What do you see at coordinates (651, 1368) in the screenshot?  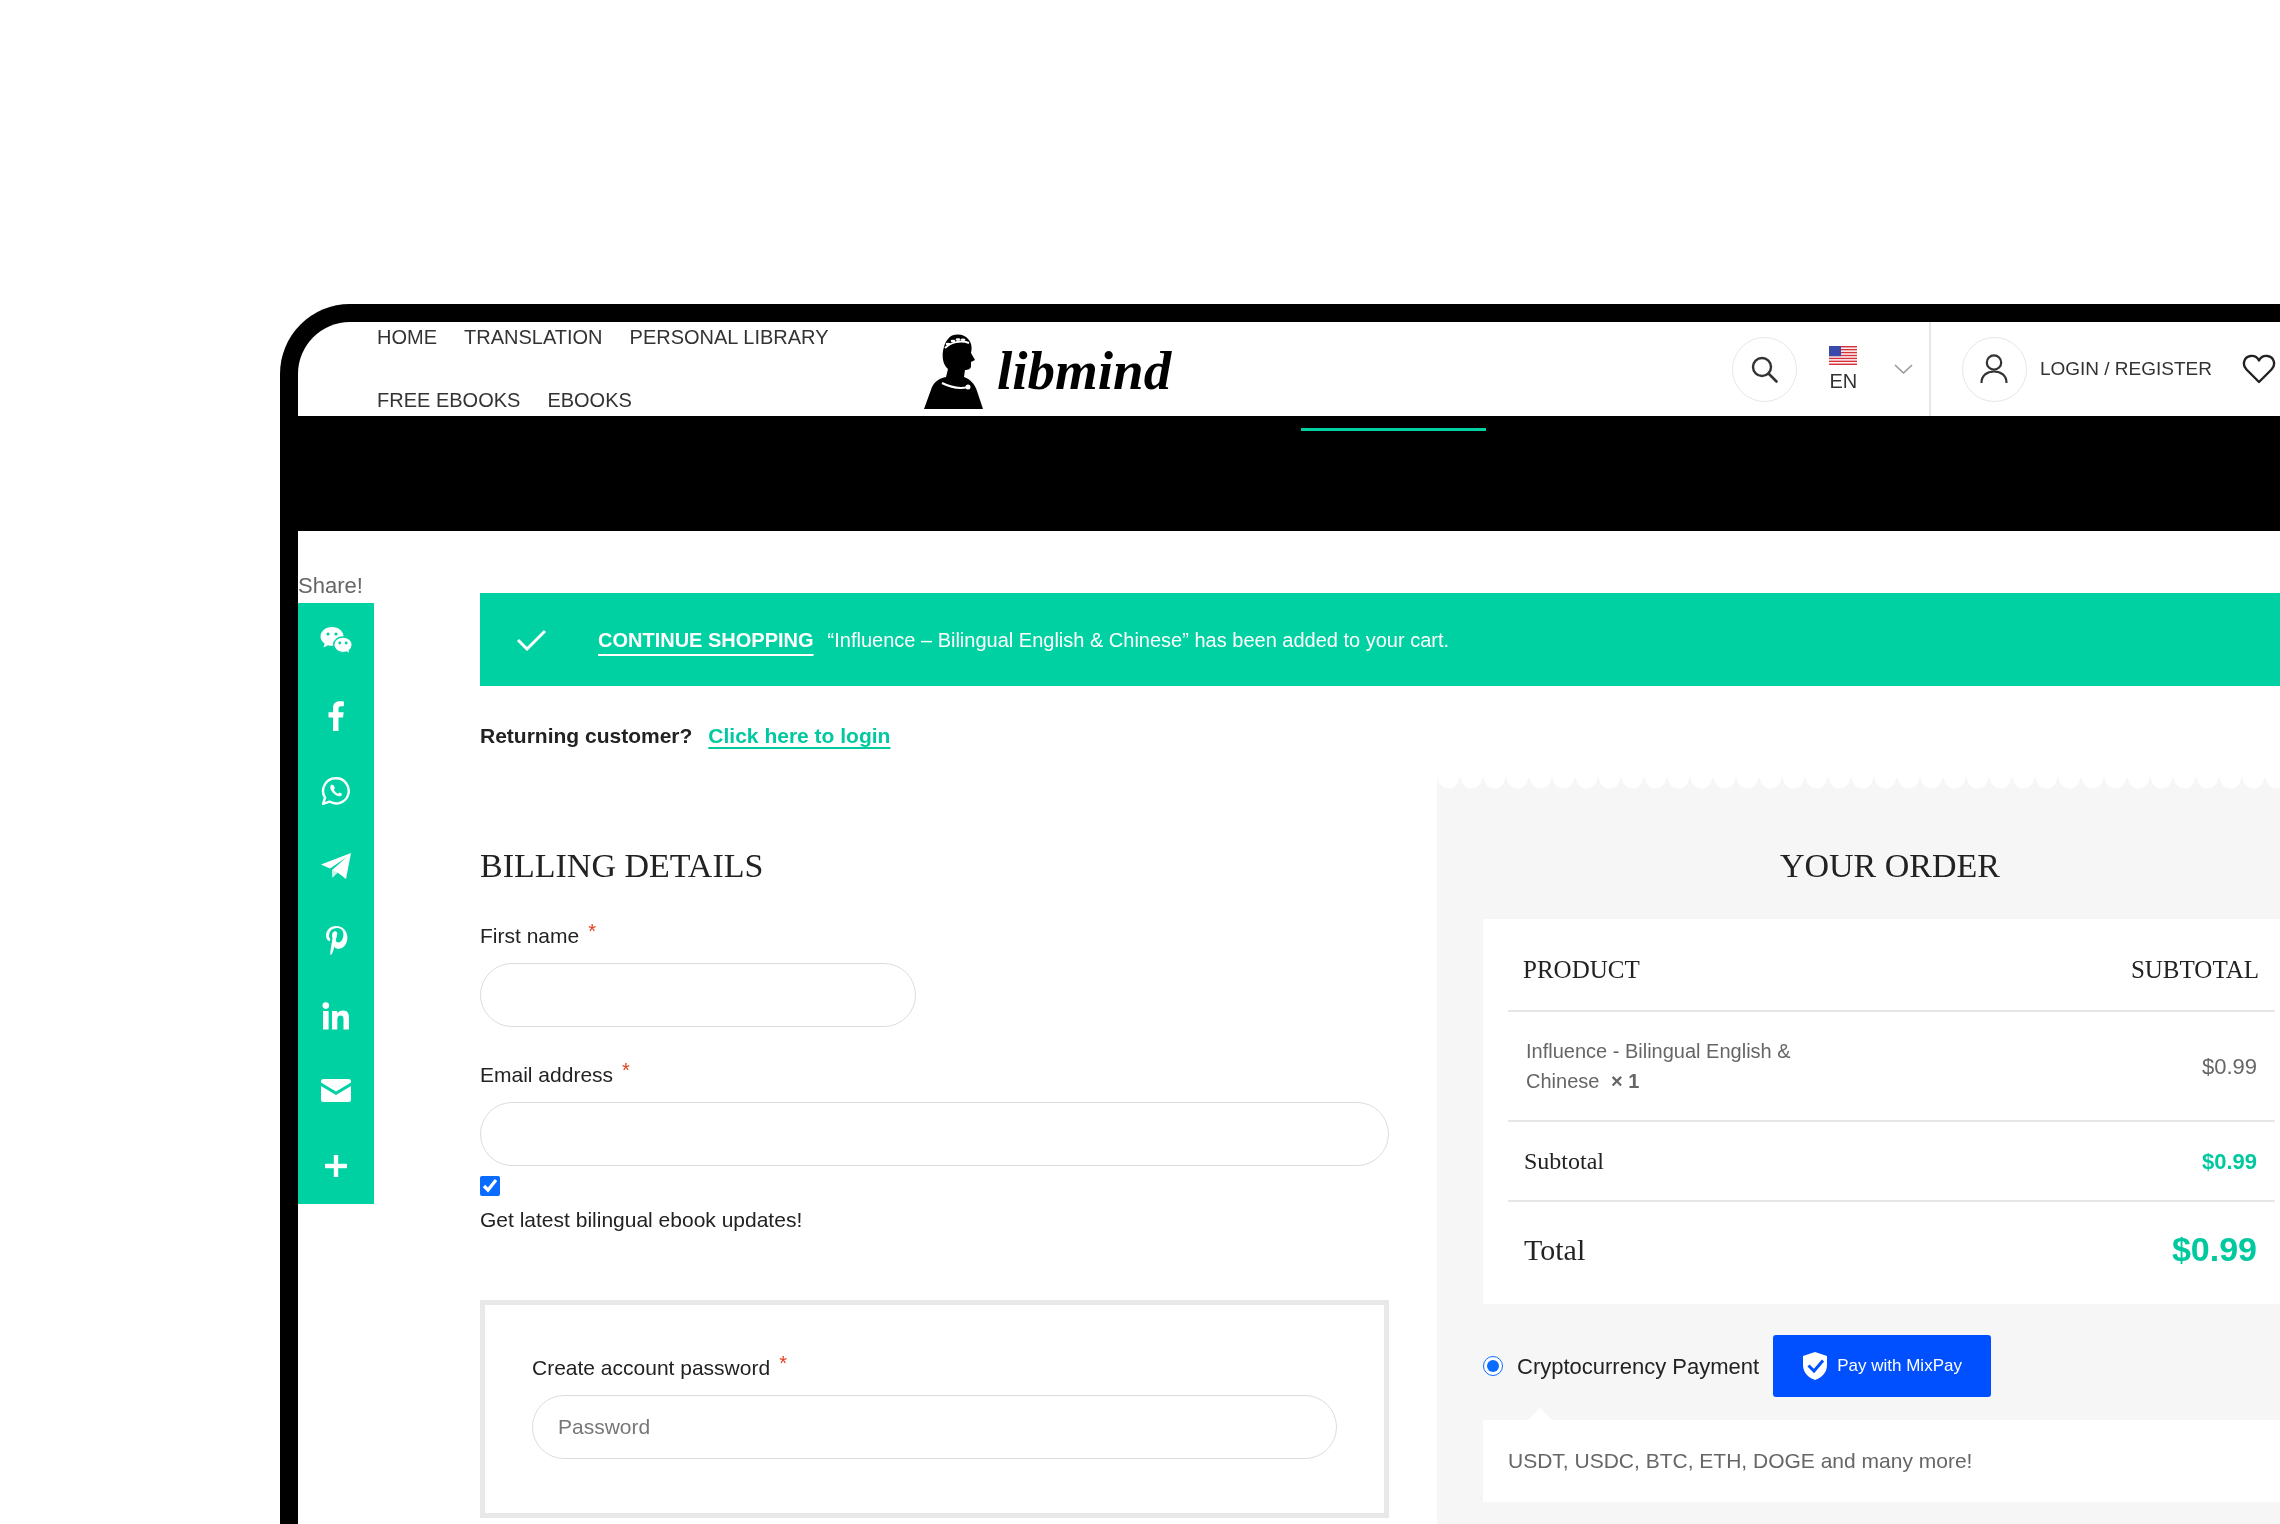 I see `field-label: Create account password` at bounding box center [651, 1368].